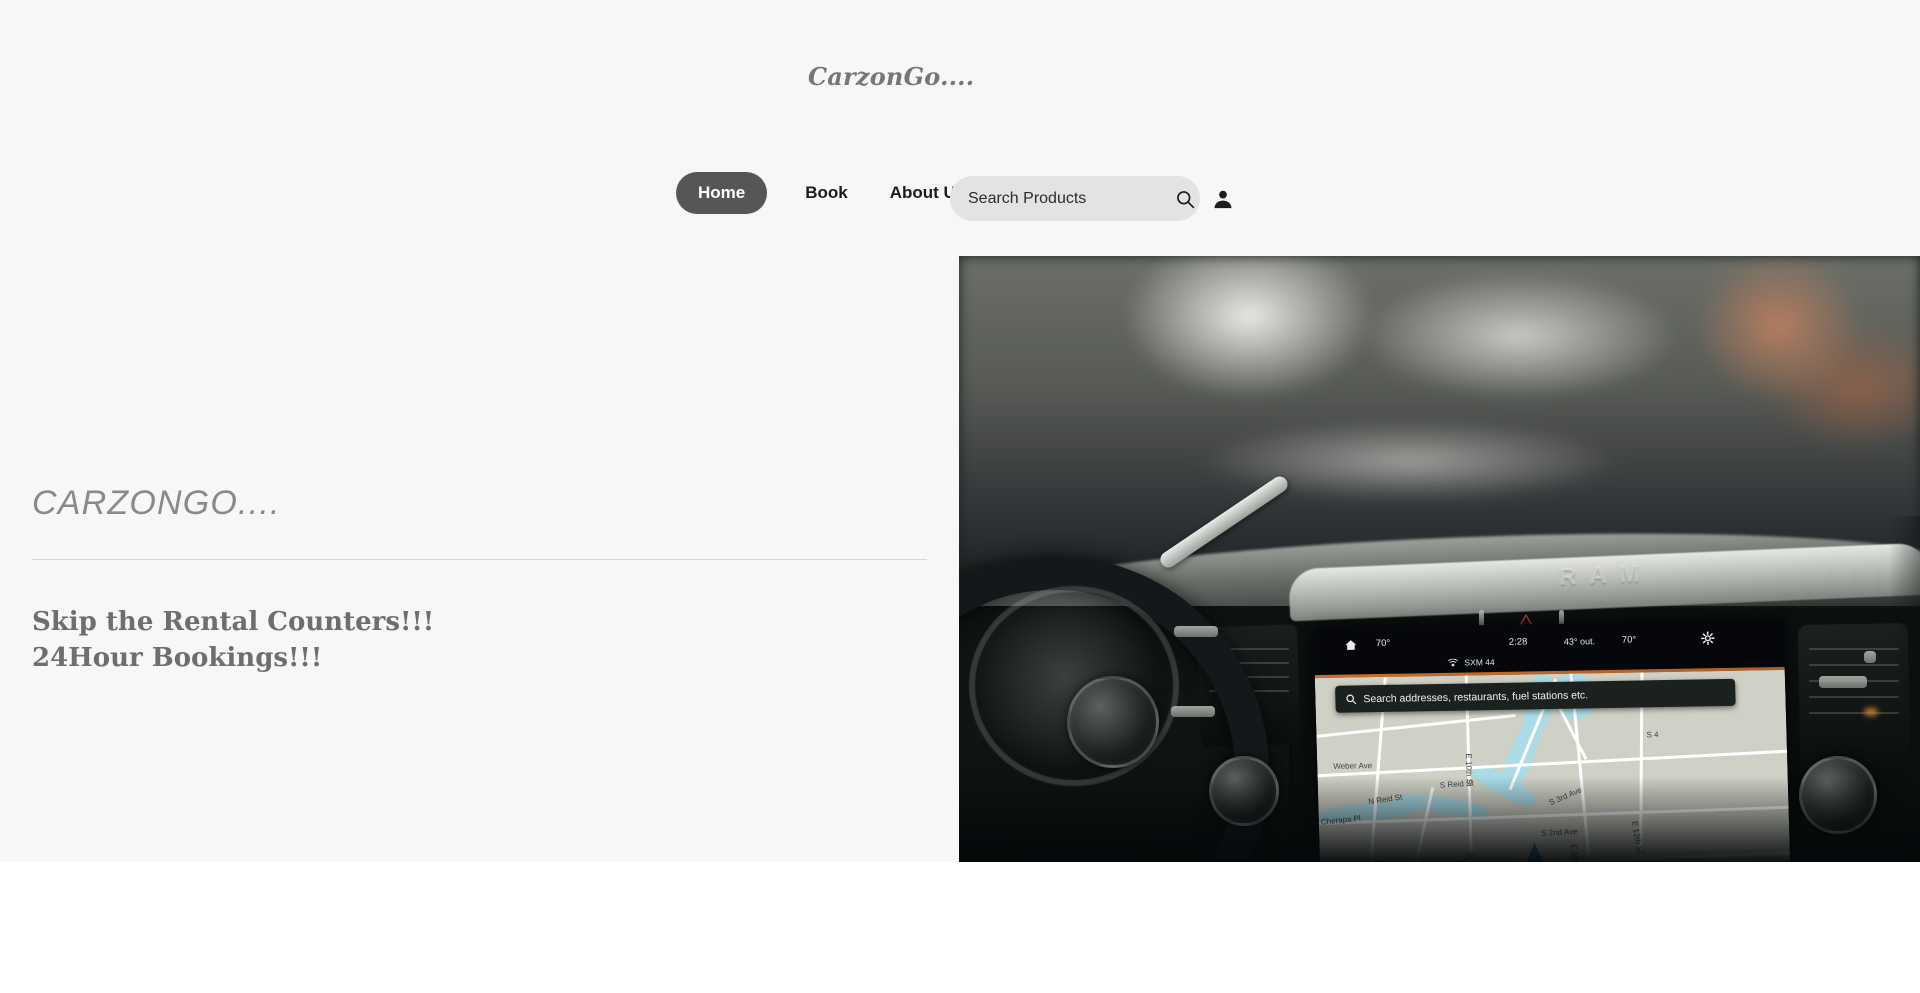  Describe the element at coordinates (1223, 199) in the screenshot. I see `person-icon` at that location.